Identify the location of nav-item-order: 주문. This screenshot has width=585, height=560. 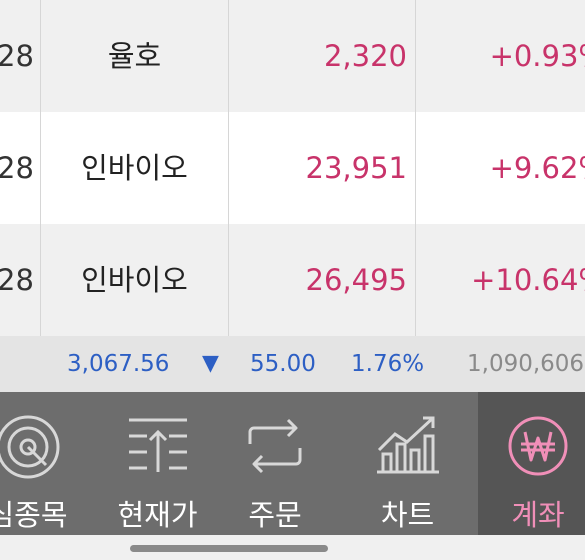
(275, 463).